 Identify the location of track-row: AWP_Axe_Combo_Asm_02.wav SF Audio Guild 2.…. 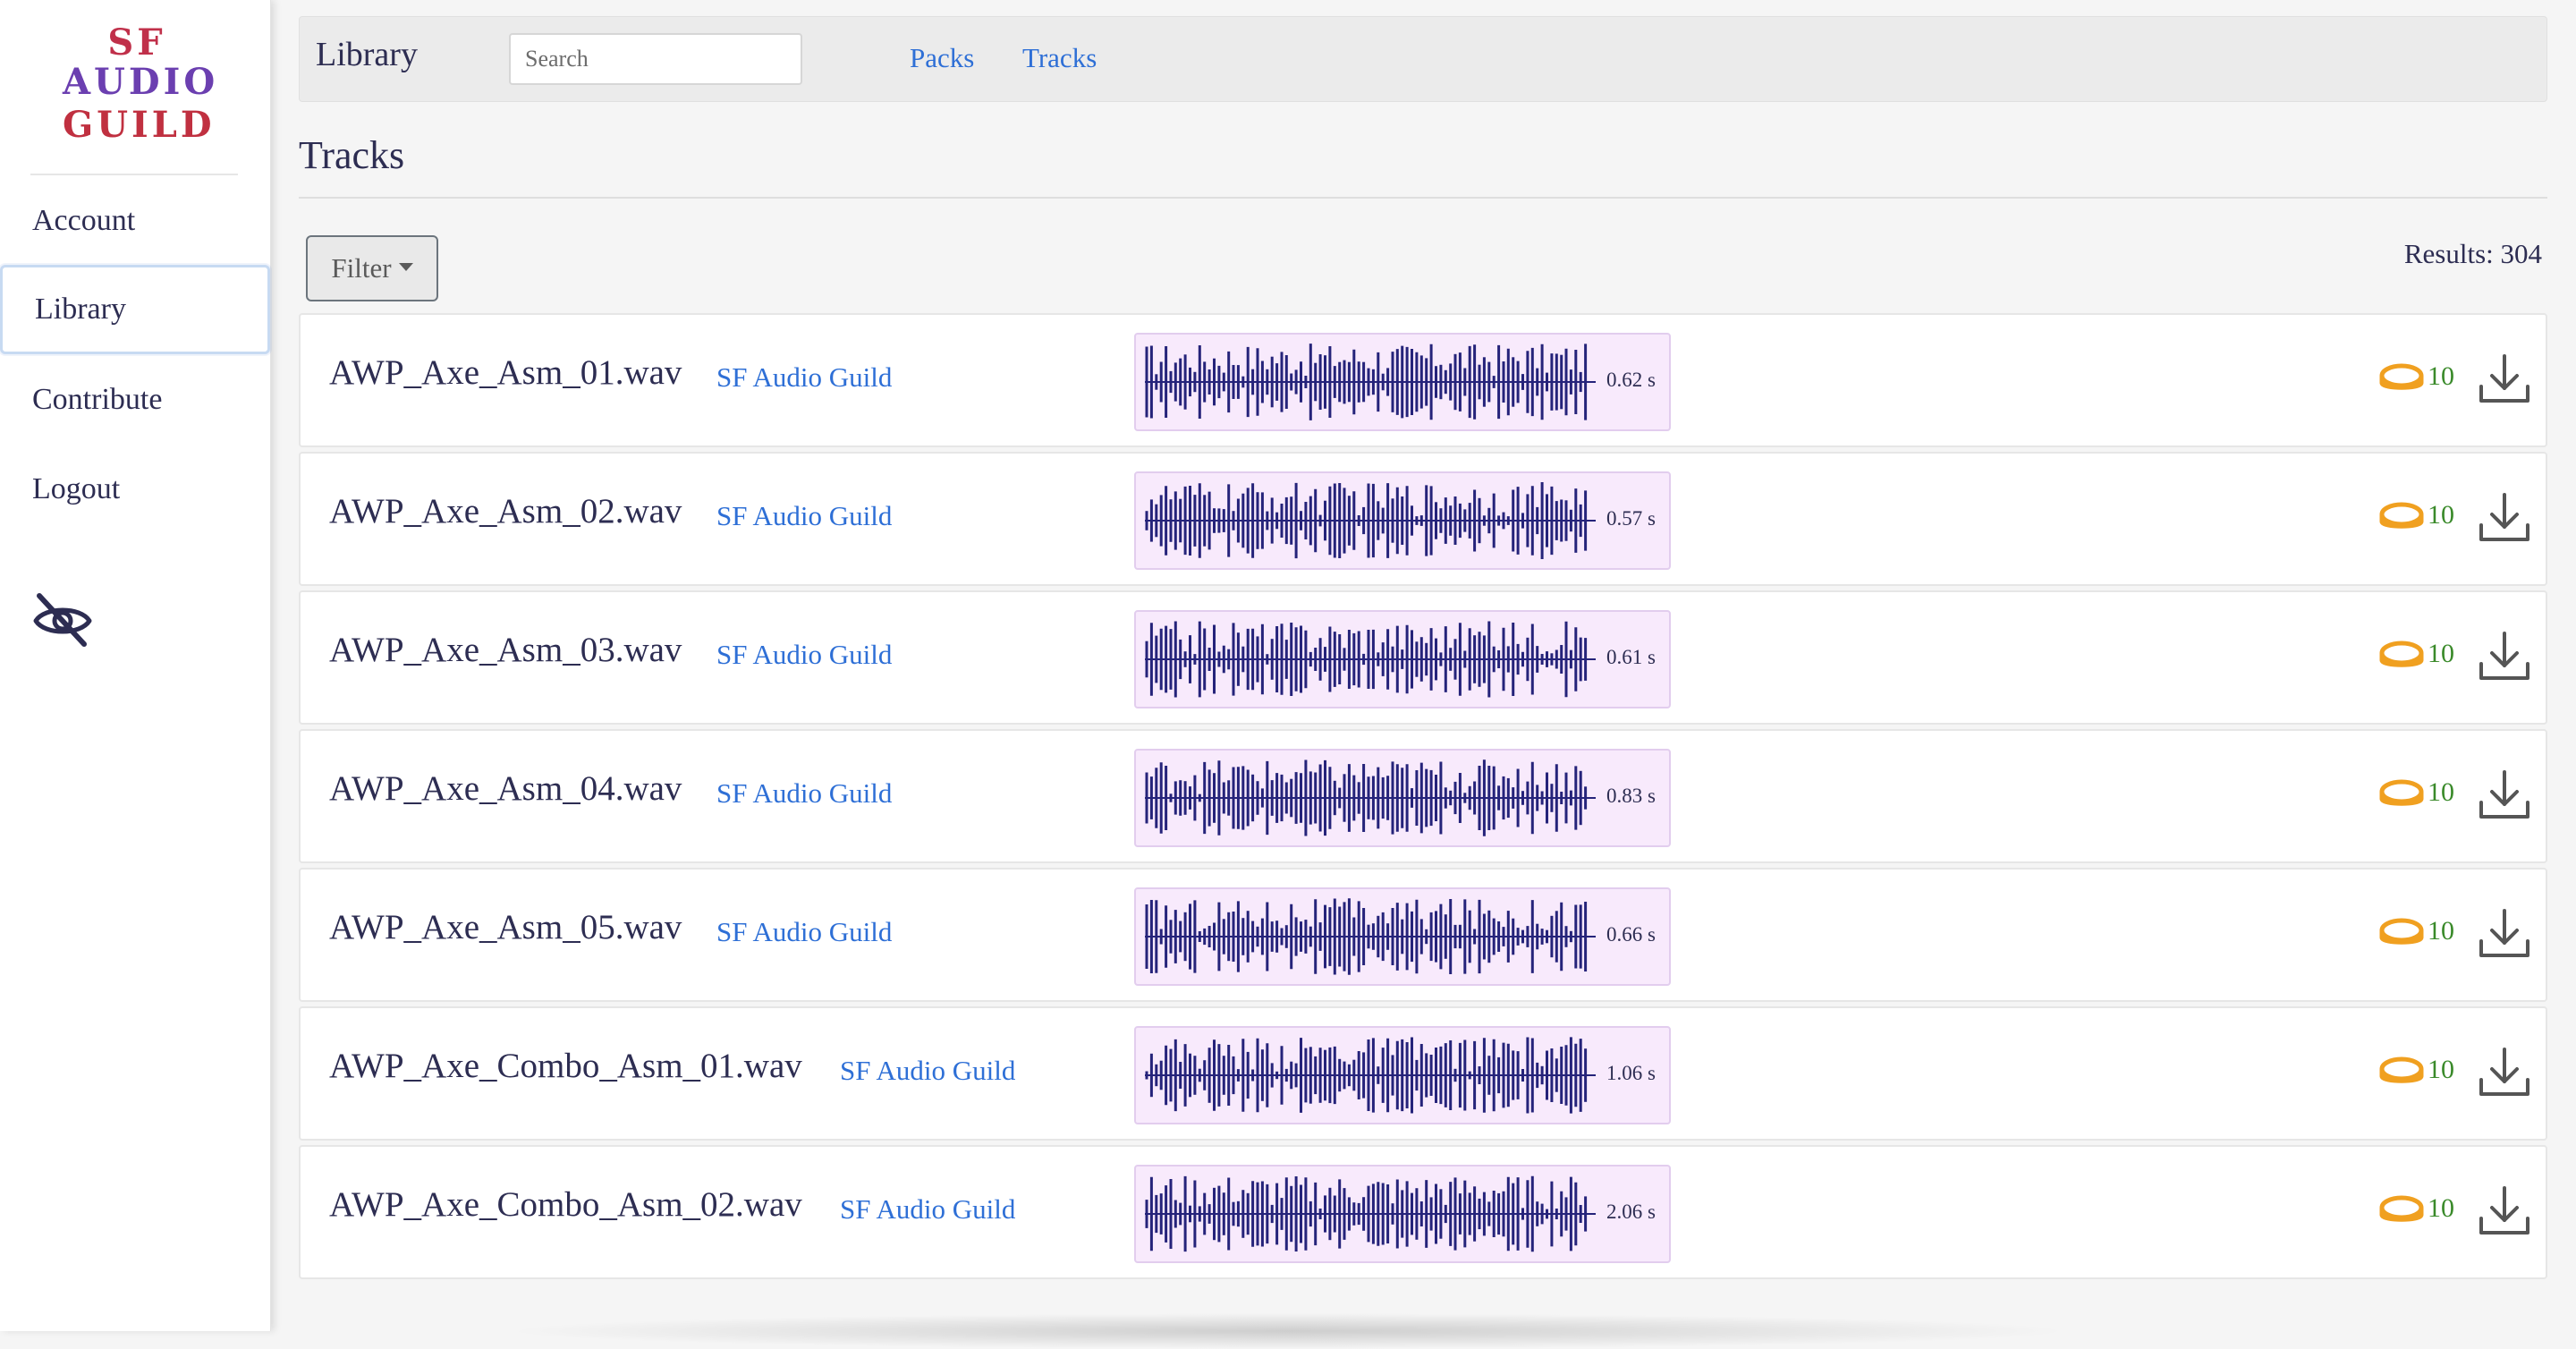
(1423, 1212).